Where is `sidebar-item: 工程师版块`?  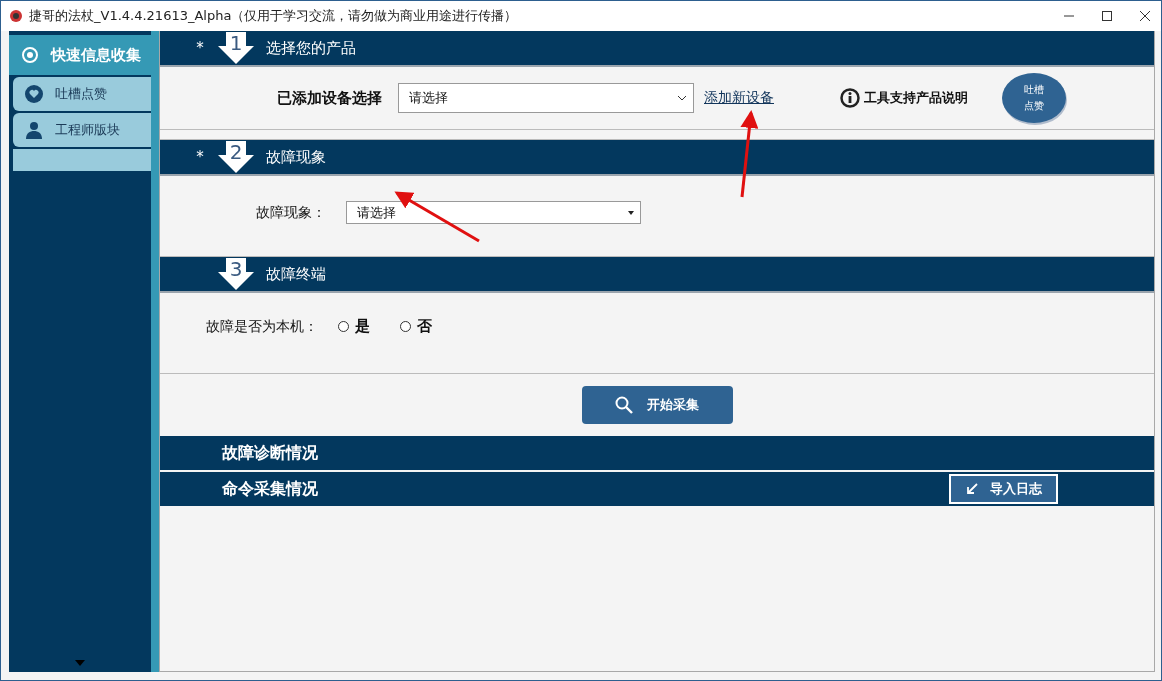
sidebar-item: 工程师版块 is located at coordinates (82, 130).